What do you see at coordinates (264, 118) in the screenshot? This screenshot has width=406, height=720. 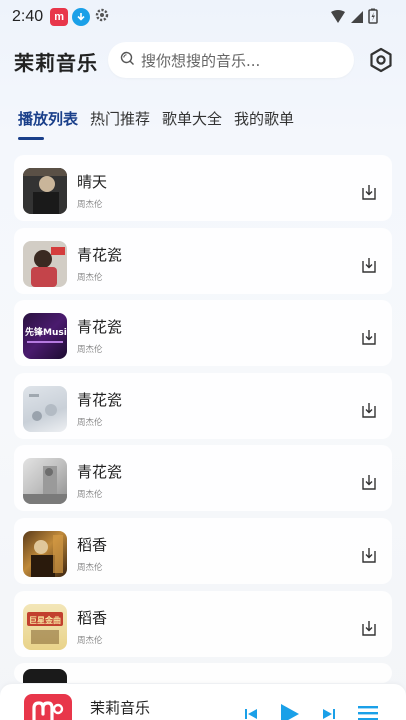 I see `tab-my-playlist: 我的歌单` at bounding box center [264, 118].